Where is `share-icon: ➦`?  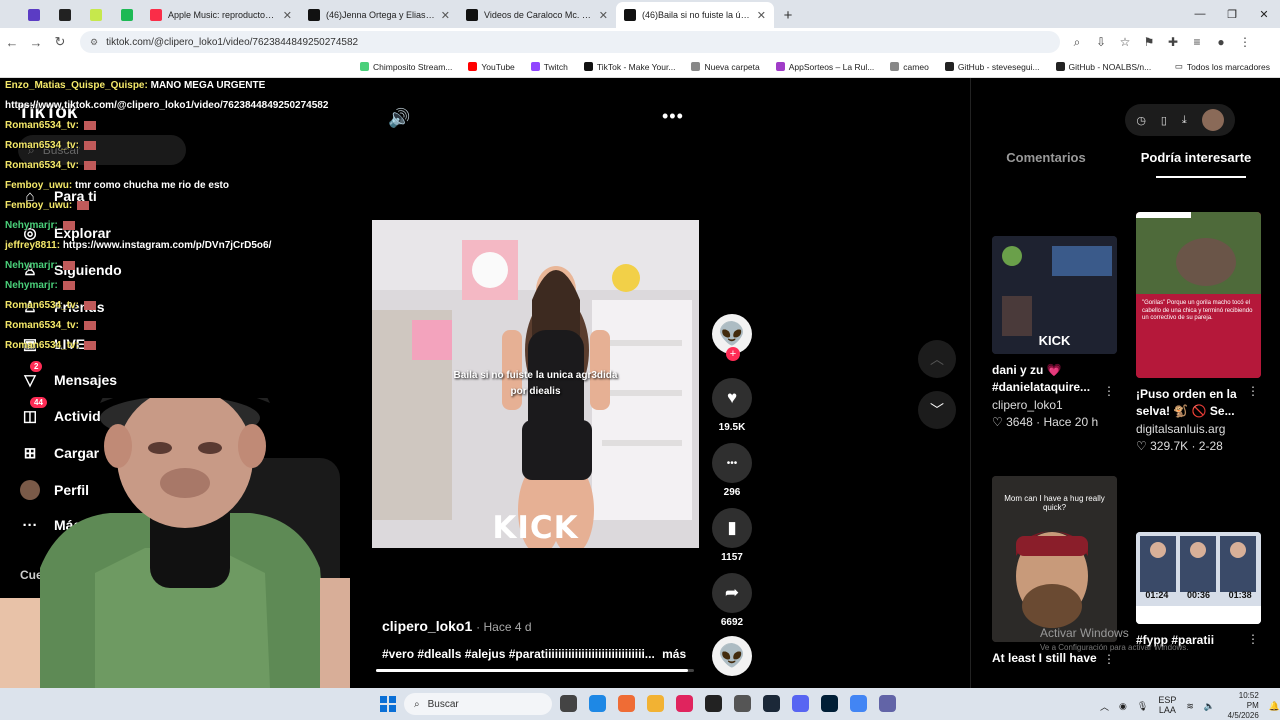 share-icon: ➦ is located at coordinates (732, 593).